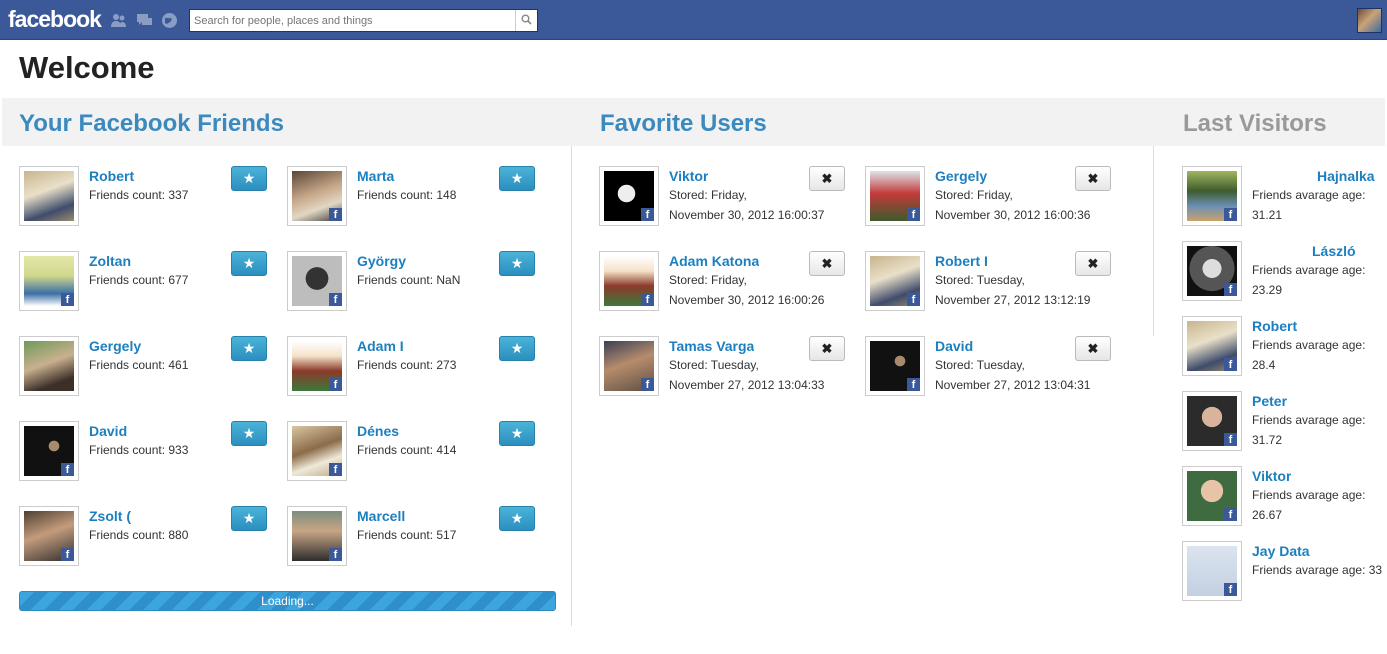  What do you see at coordinates (144, 20) in the screenshot?
I see `messages-jewel-icon` at bounding box center [144, 20].